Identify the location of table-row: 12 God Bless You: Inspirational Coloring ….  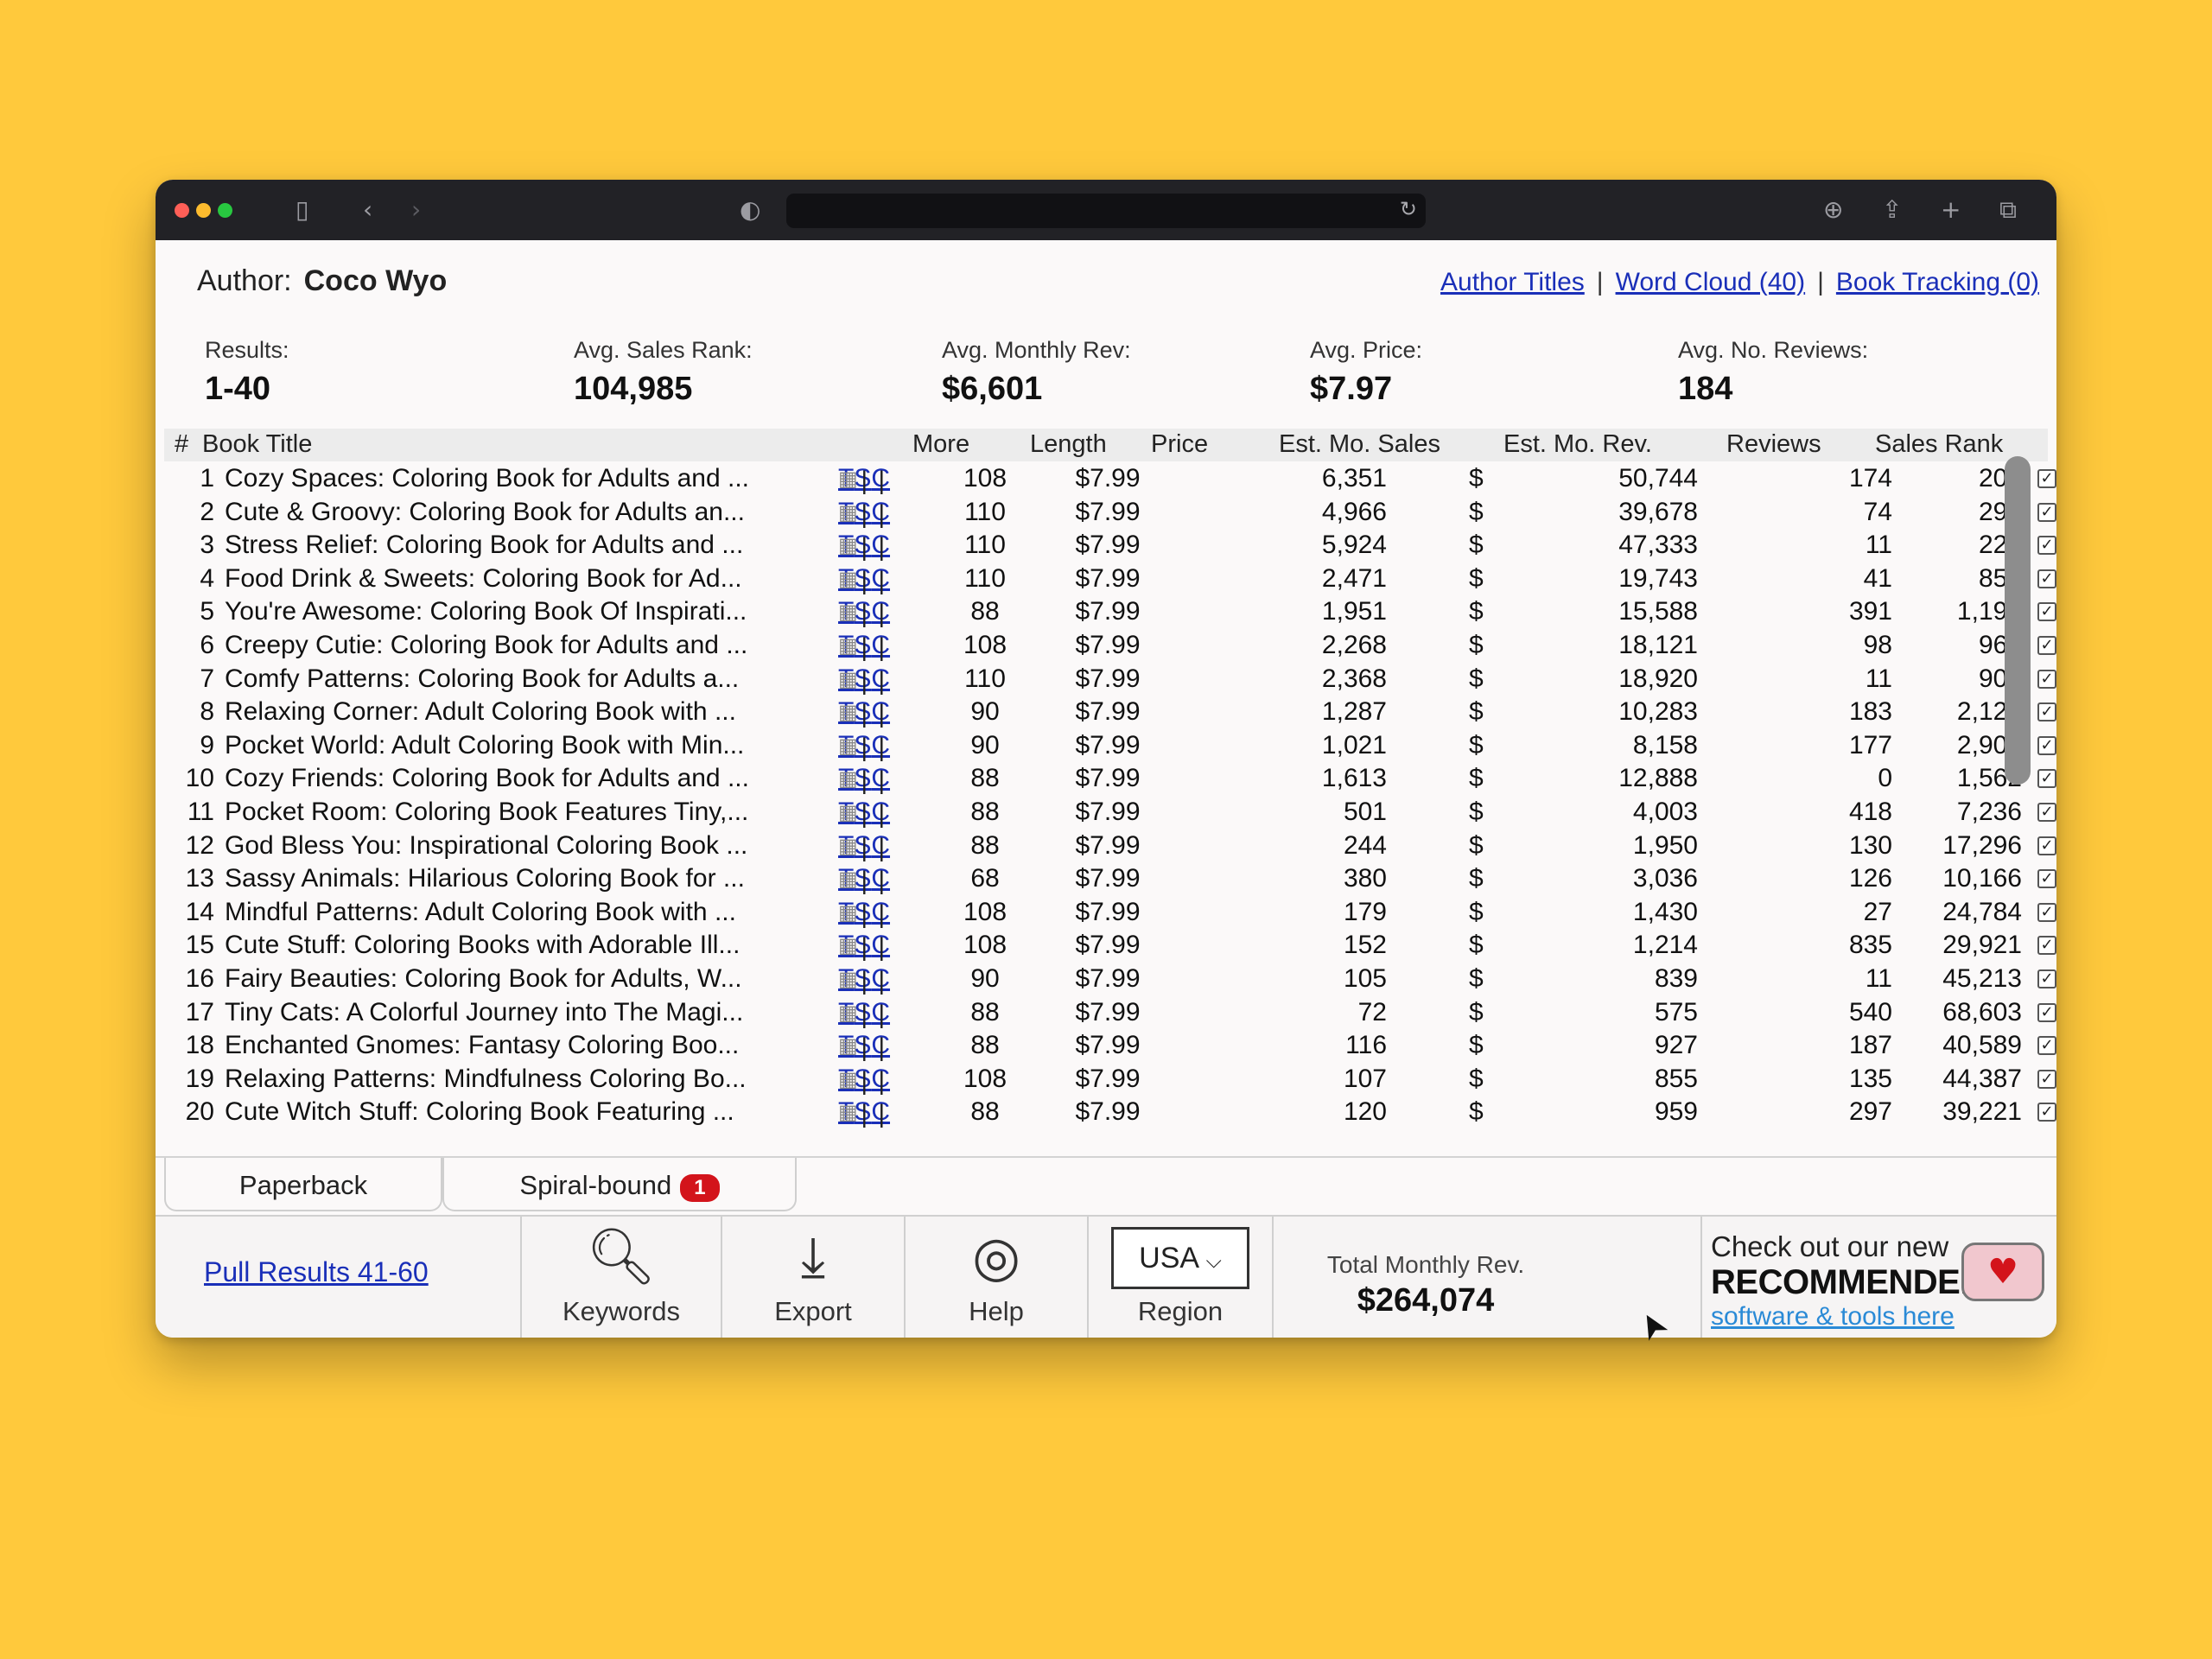
(1110, 845).